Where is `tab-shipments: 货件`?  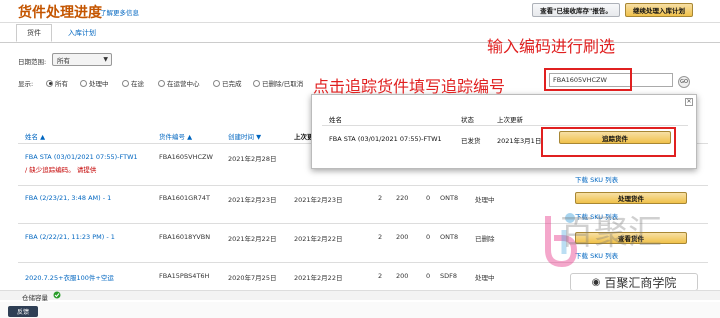
tab-shipments: 货件 is located at coordinates (34, 33).